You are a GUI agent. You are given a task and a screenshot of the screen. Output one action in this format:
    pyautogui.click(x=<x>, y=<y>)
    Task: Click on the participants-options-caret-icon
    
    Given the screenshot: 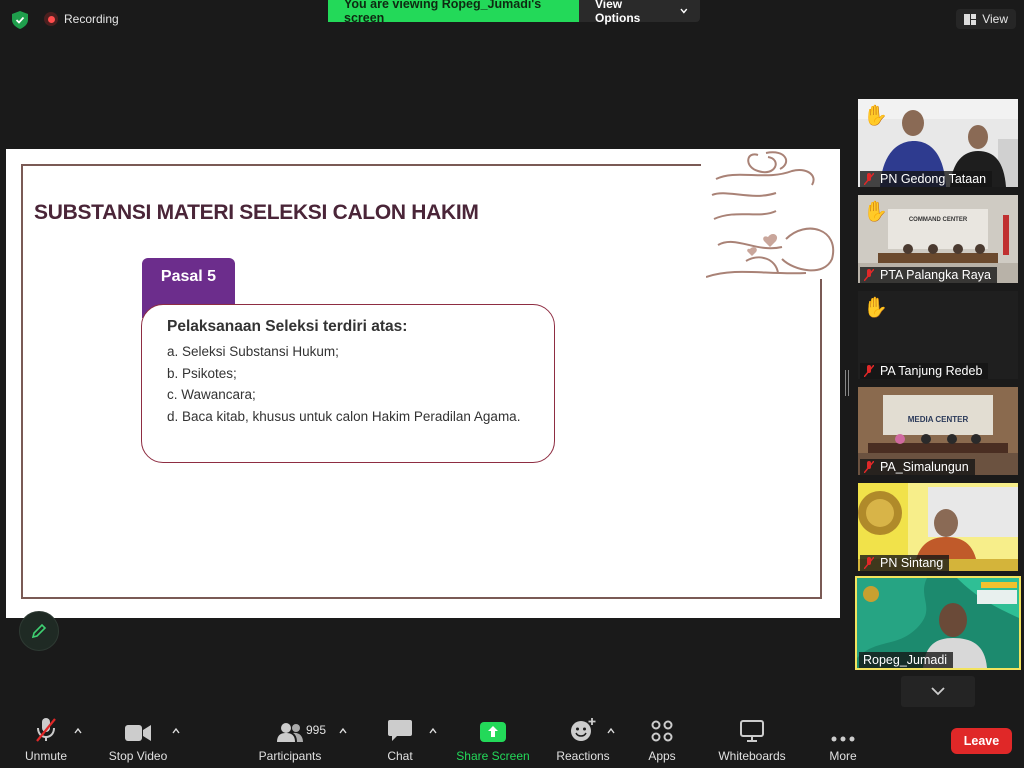 What is the action you would take?
    pyautogui.click(x=343, y=731)
    